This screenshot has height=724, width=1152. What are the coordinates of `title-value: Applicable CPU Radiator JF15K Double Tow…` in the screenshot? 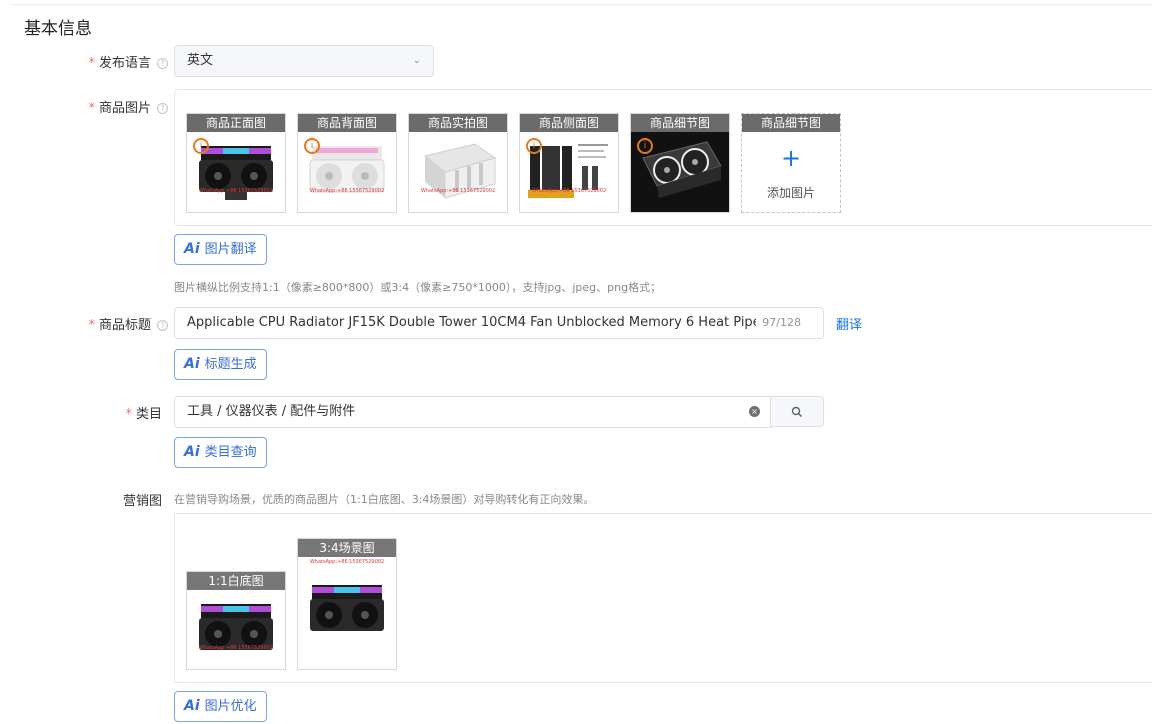 It's located at (480, 322).